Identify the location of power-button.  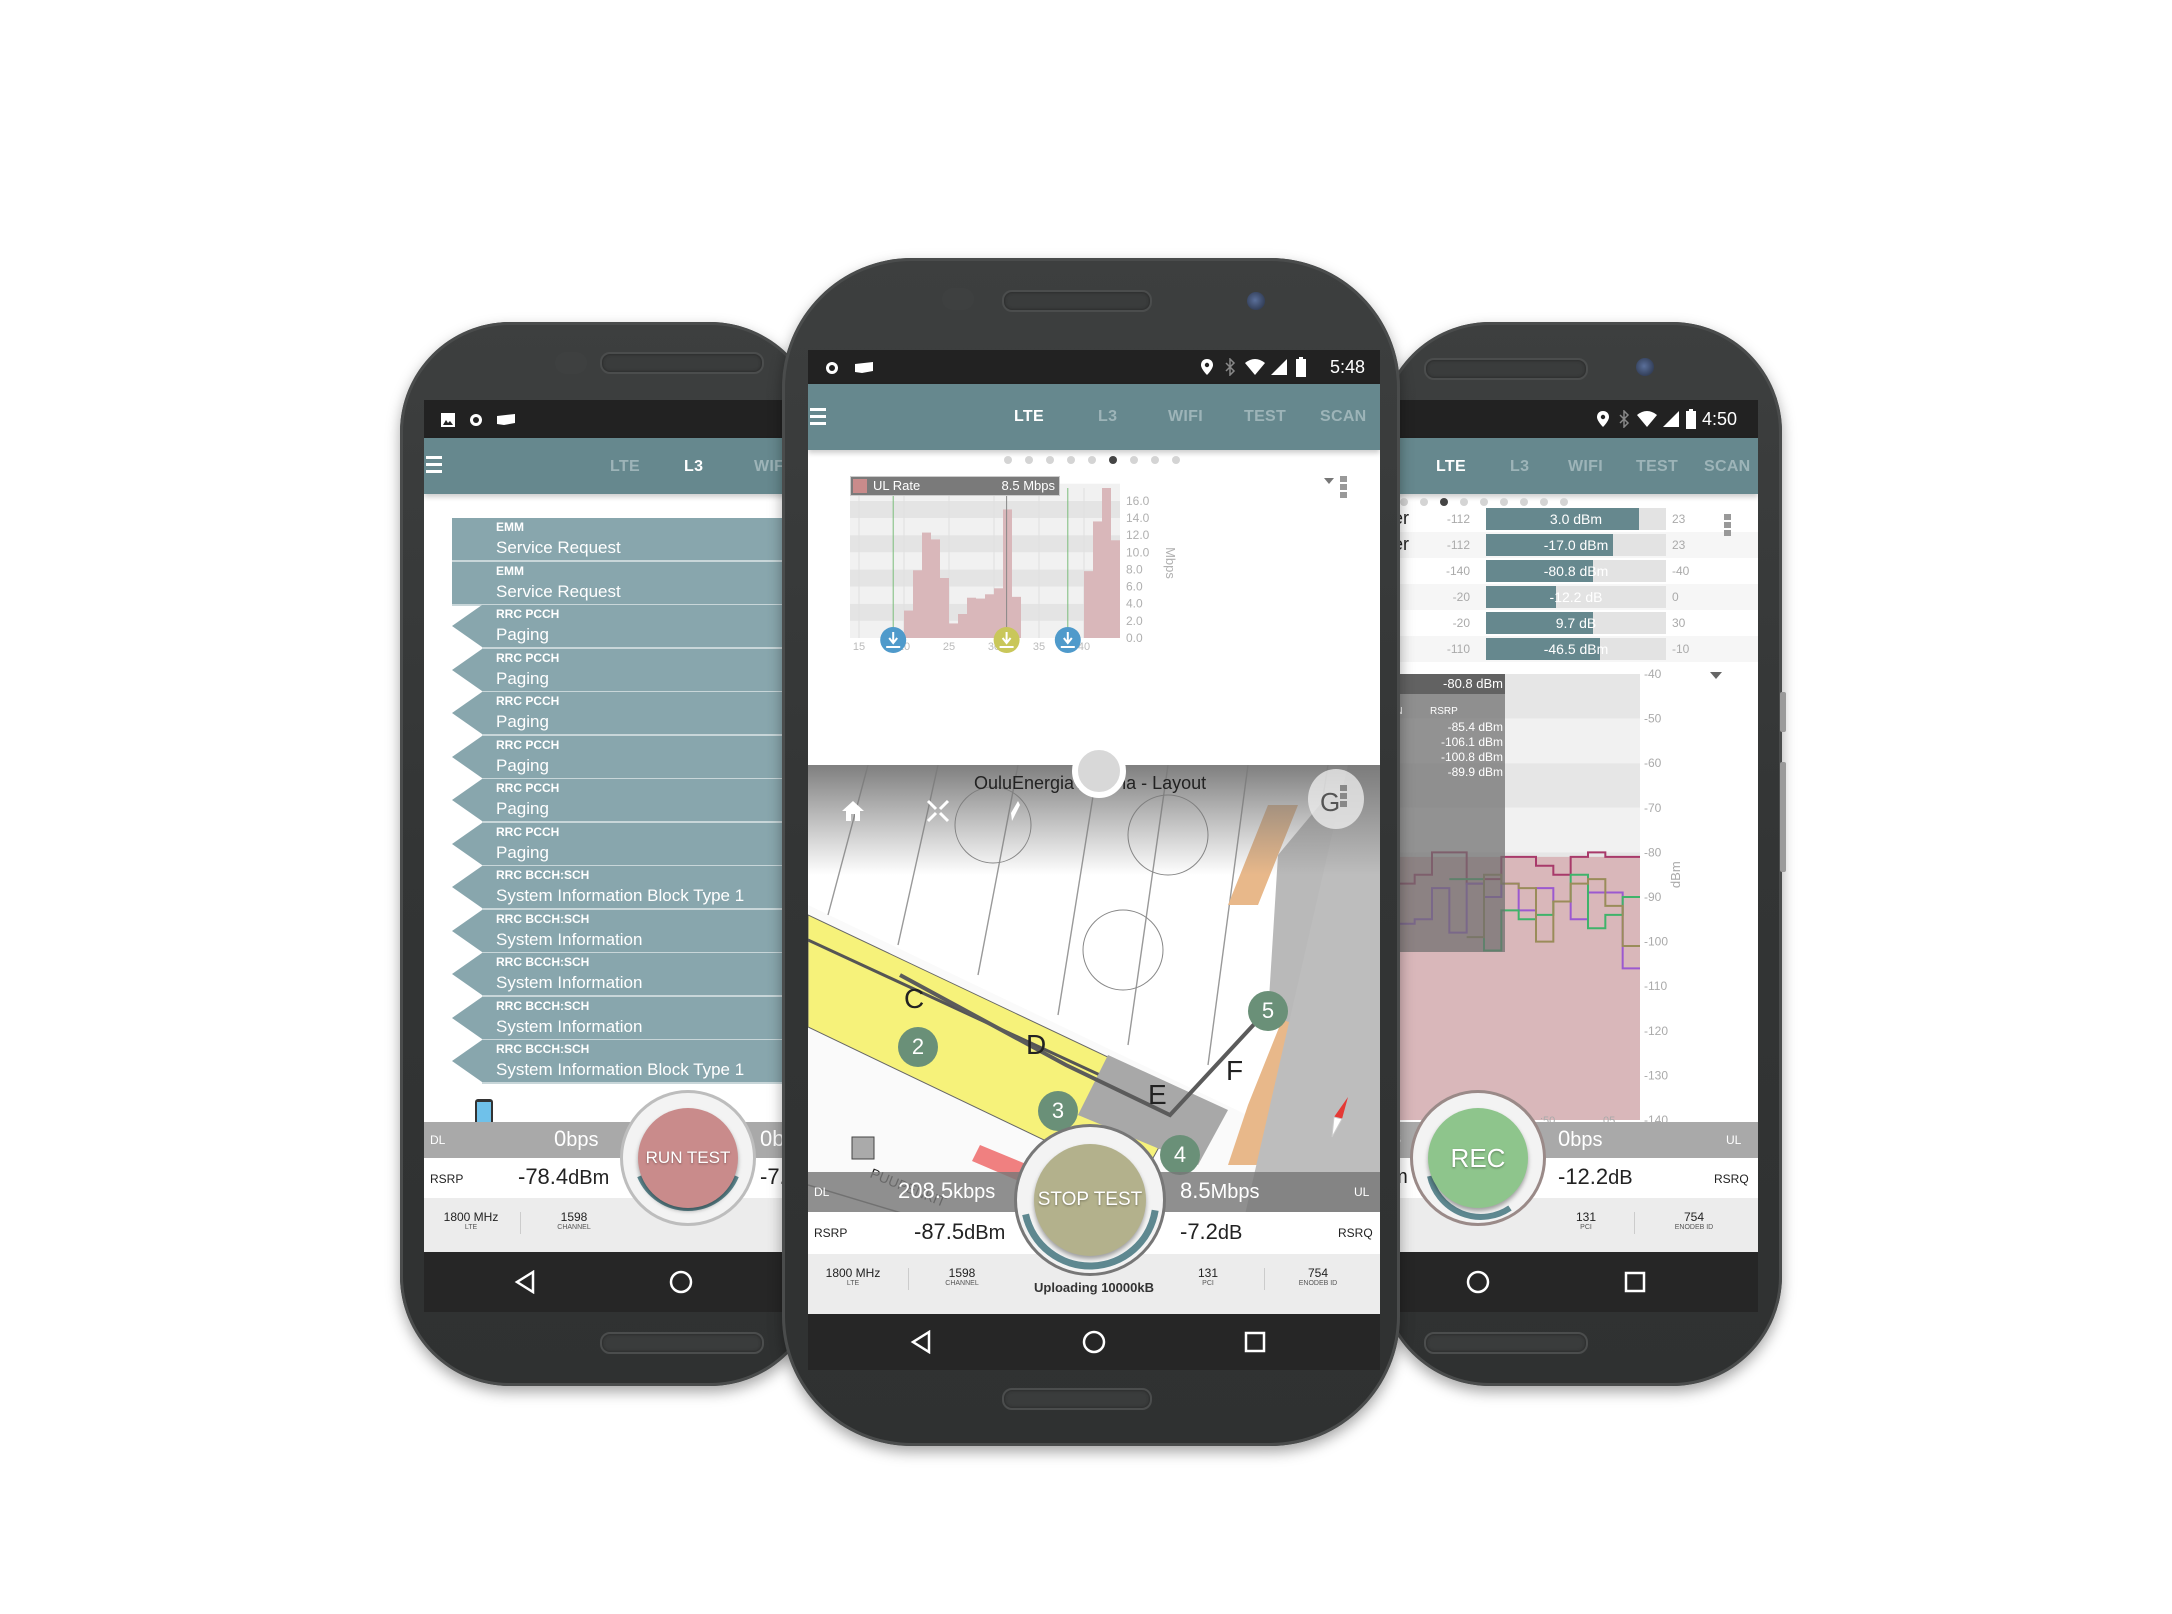
(1783, 817).